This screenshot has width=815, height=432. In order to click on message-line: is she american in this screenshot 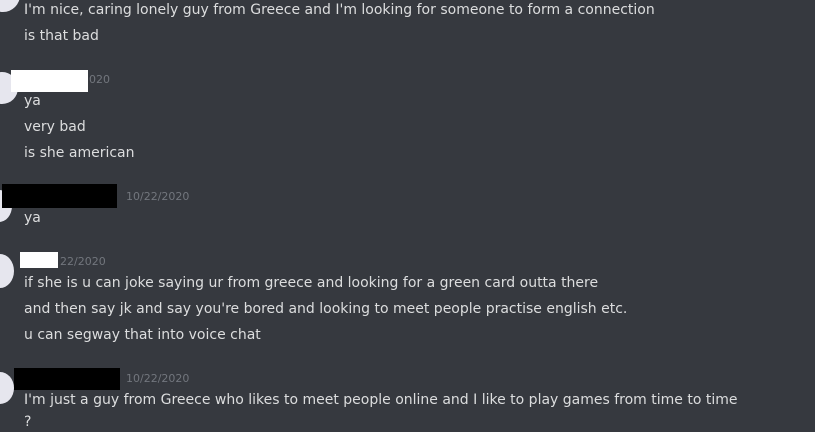, I will do `click(79, 153)`.